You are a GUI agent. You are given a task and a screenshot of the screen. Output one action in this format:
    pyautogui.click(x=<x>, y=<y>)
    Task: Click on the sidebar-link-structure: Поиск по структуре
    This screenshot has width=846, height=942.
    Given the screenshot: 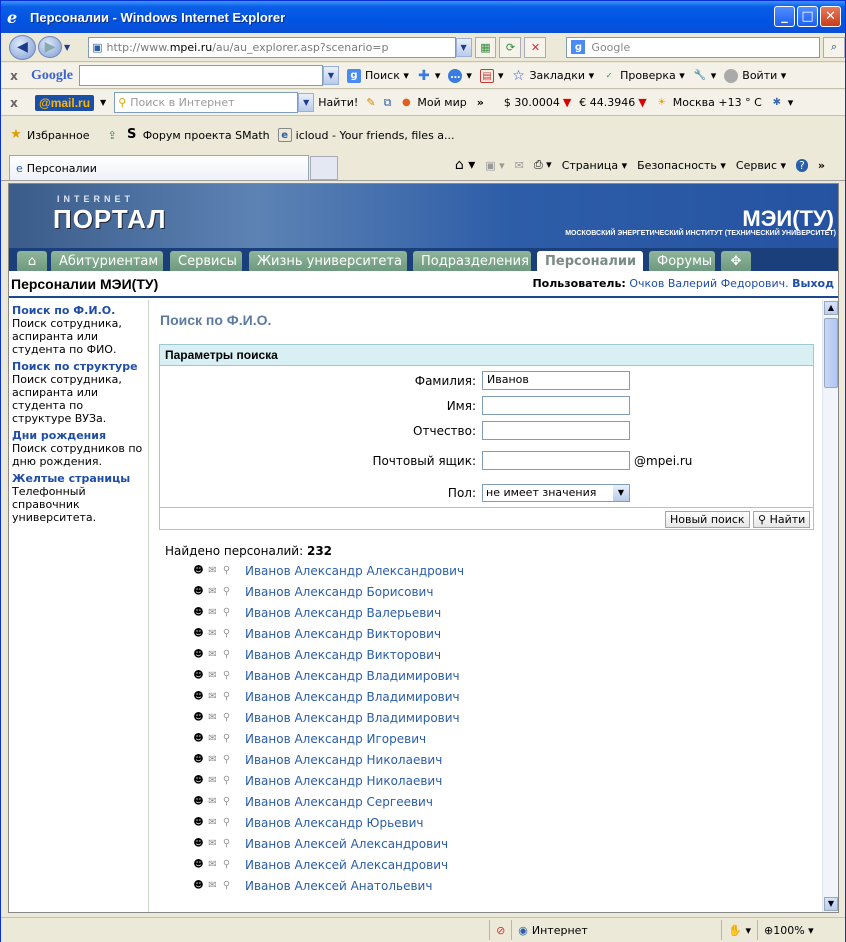 What is the action you would take?
    pyautogui.click(x=78, y=366)
    